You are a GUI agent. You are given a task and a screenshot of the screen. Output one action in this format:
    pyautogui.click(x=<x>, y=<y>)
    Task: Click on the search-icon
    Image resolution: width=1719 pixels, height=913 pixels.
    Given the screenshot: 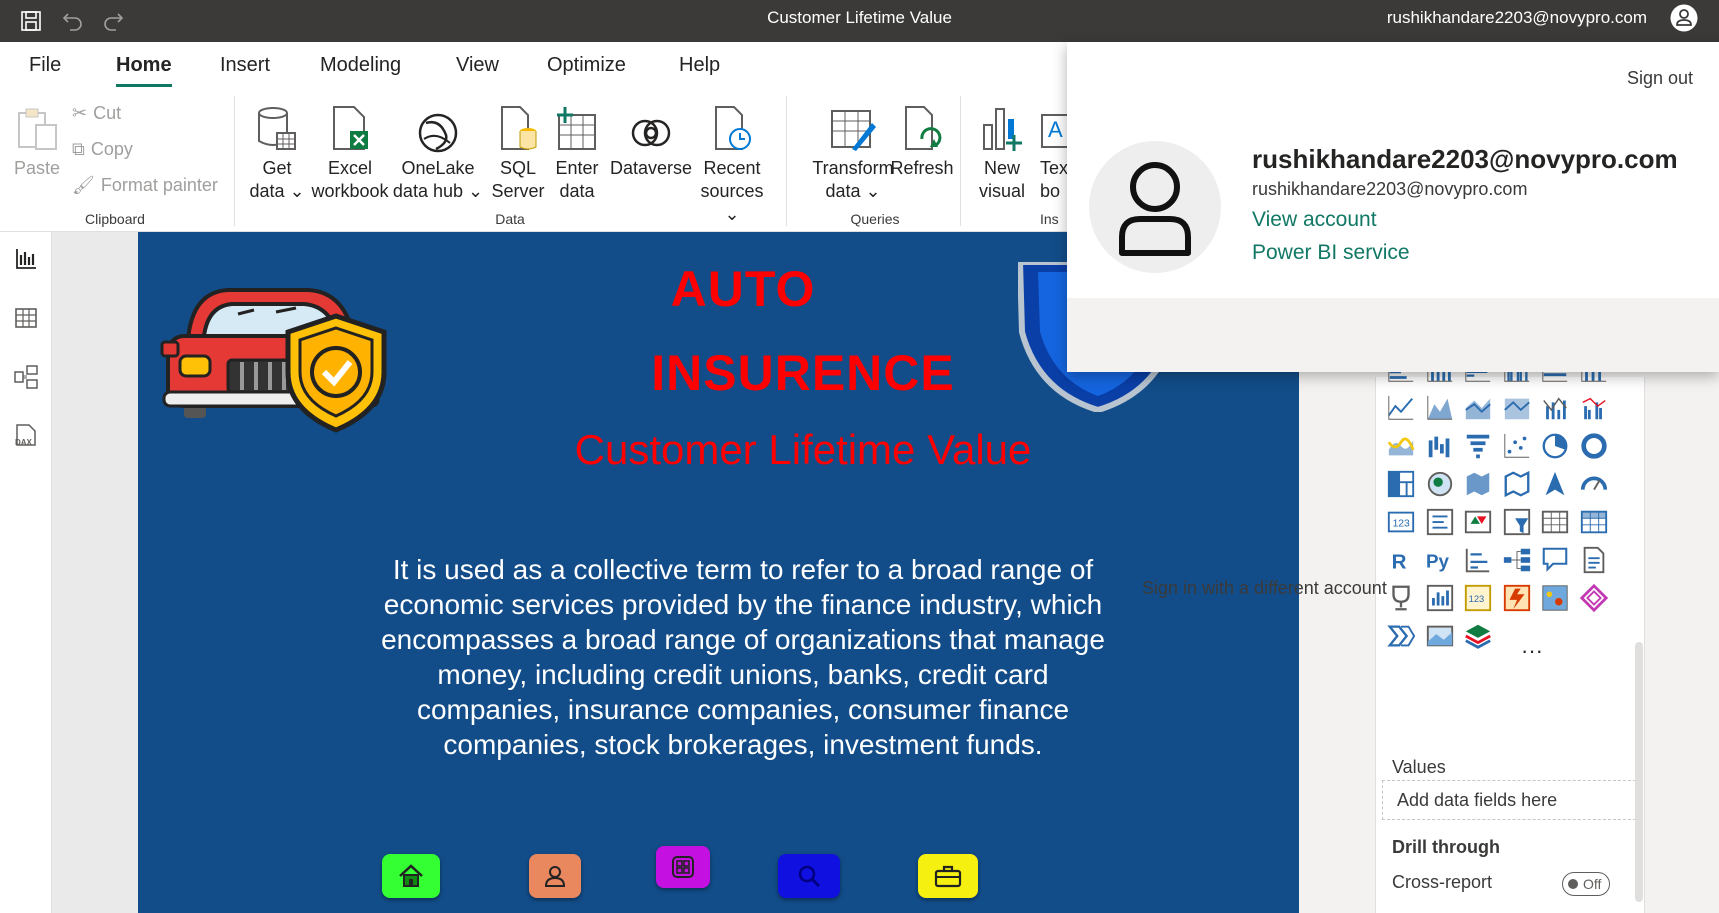 What is the action you would take?
    pyautogui.click(x=809, y=876)
    